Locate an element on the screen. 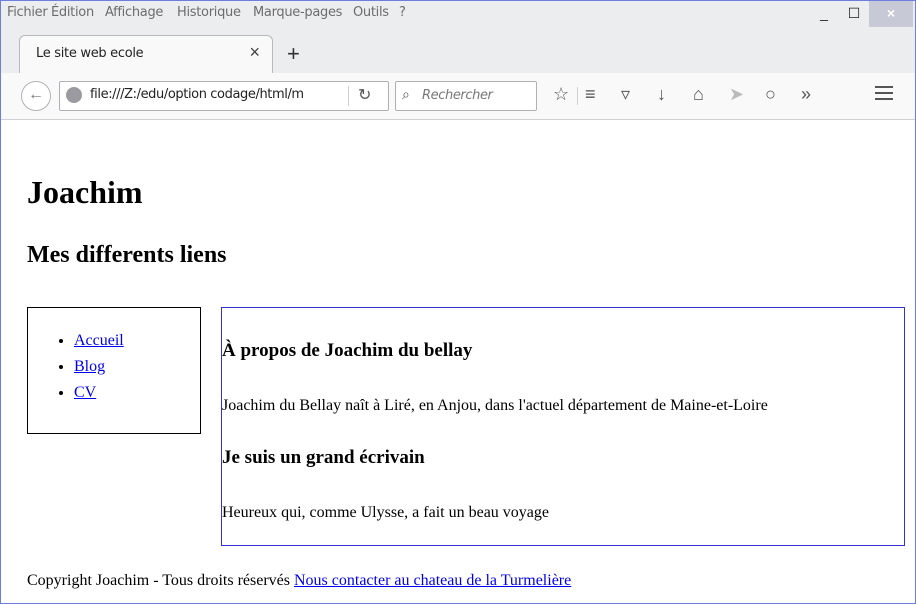  link-blog: Blog is located at coordinates (89, 366).